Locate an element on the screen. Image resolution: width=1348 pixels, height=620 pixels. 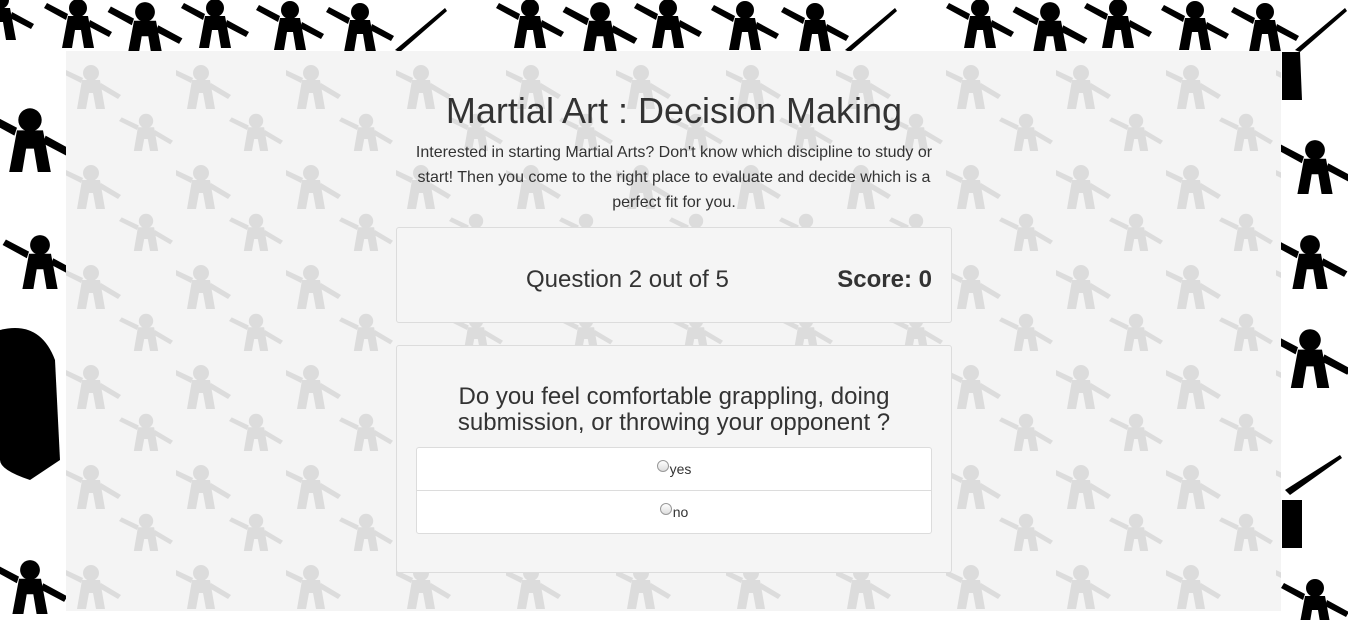
option-no: no is located at coordinates (674, 511).